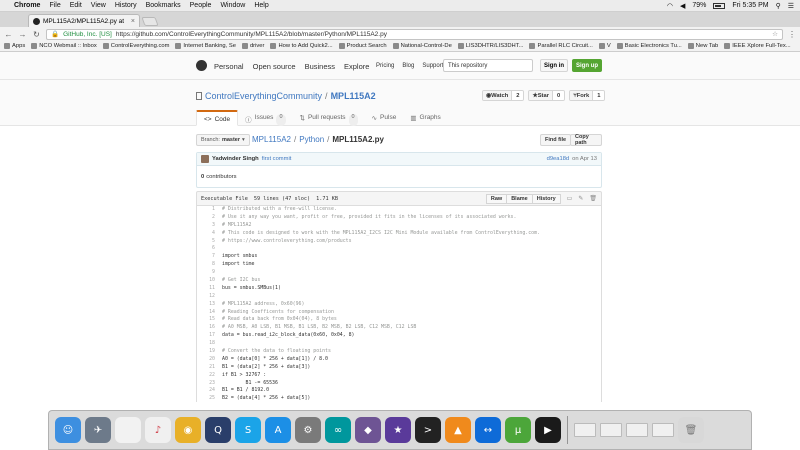 Image resolution: width=800 pixels, height=450 pixels. I want to click on breadcrumb-repo: MPL115A2, so click(271, 139).